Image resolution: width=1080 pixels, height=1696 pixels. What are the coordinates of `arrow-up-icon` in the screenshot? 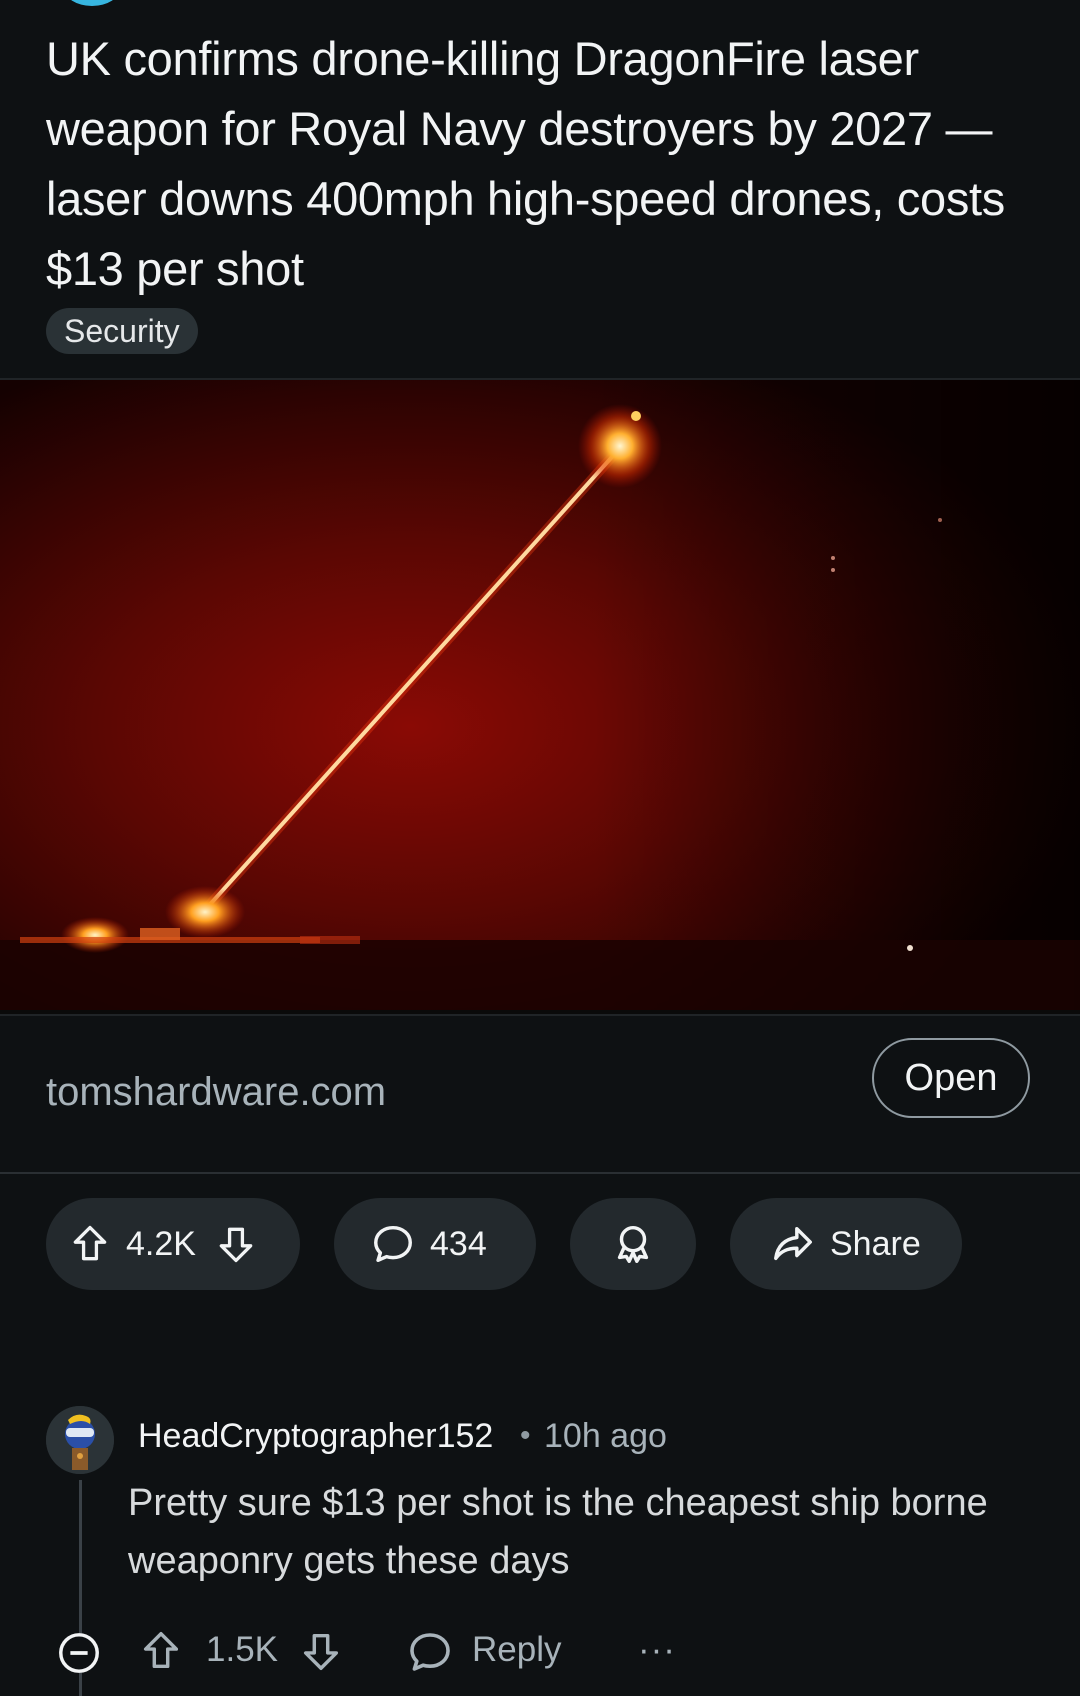 It's located at (90, 1244).